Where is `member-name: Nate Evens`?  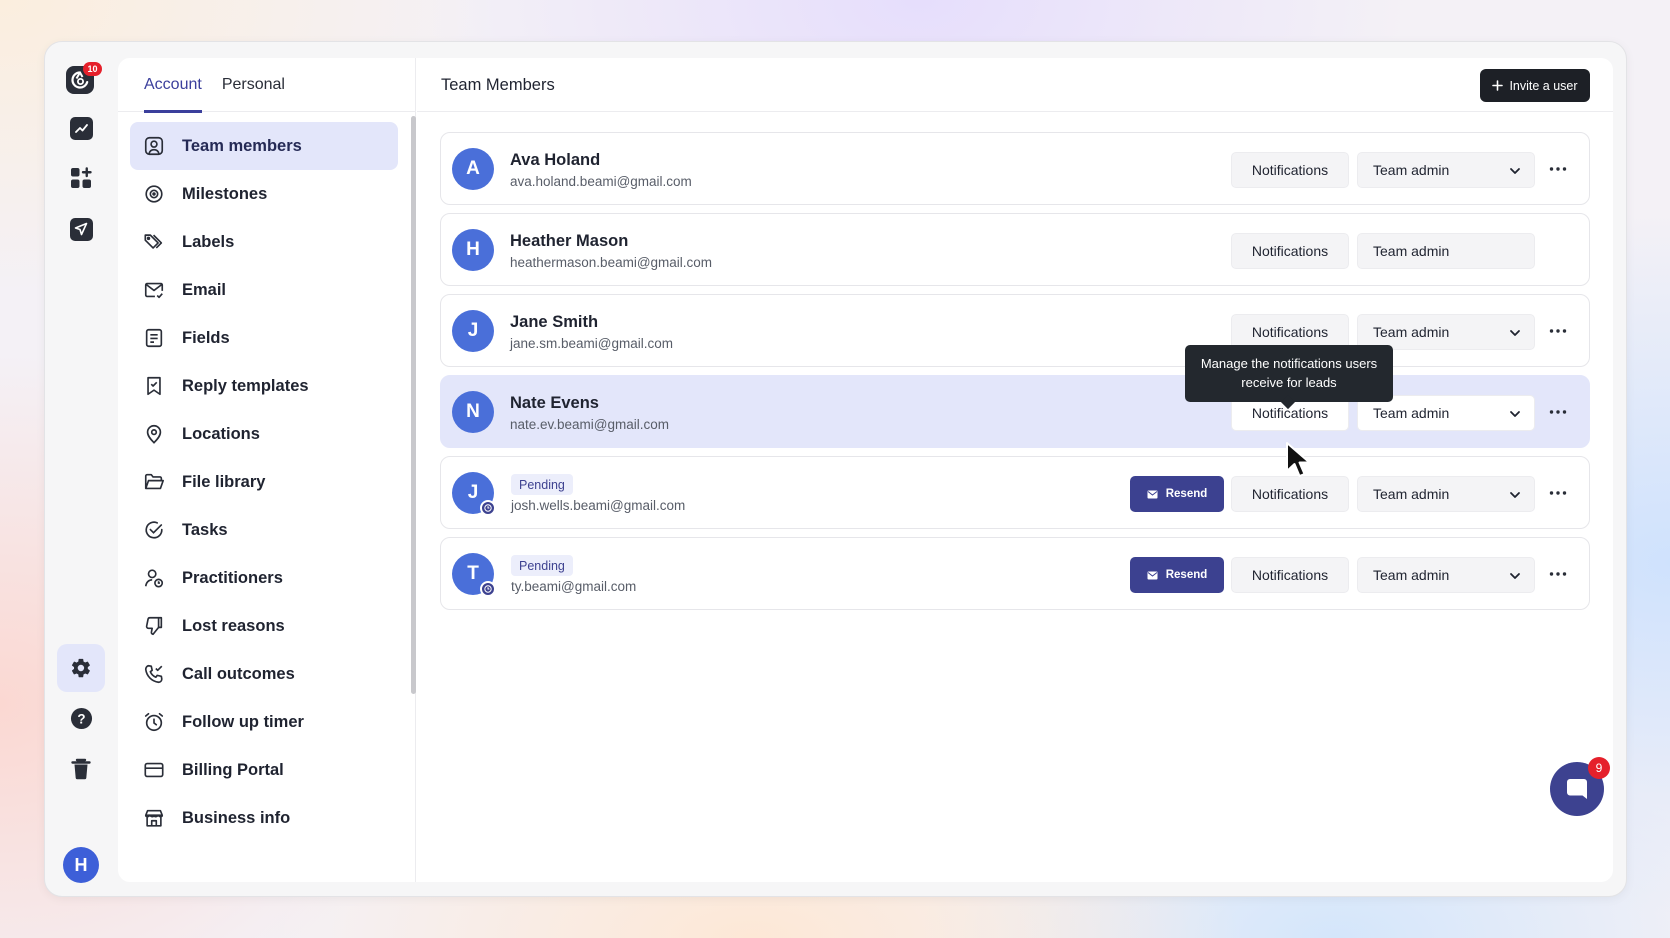
member-name: Nate Evens is located at coordinates (554, 403).